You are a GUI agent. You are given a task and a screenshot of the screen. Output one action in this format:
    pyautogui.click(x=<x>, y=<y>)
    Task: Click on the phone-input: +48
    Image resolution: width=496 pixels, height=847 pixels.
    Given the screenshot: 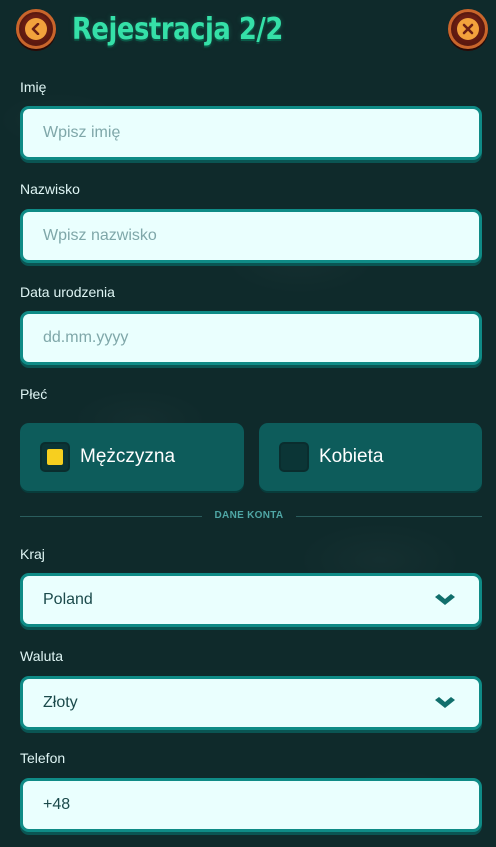 What is the action you would take?
    pyautogui.click(x=251, y=805)
    